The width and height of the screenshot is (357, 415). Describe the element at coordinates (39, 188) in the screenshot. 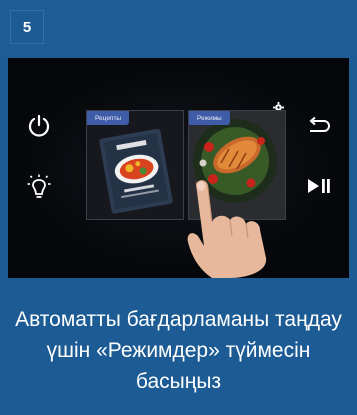

I see `lightbulb-icon` at that location.